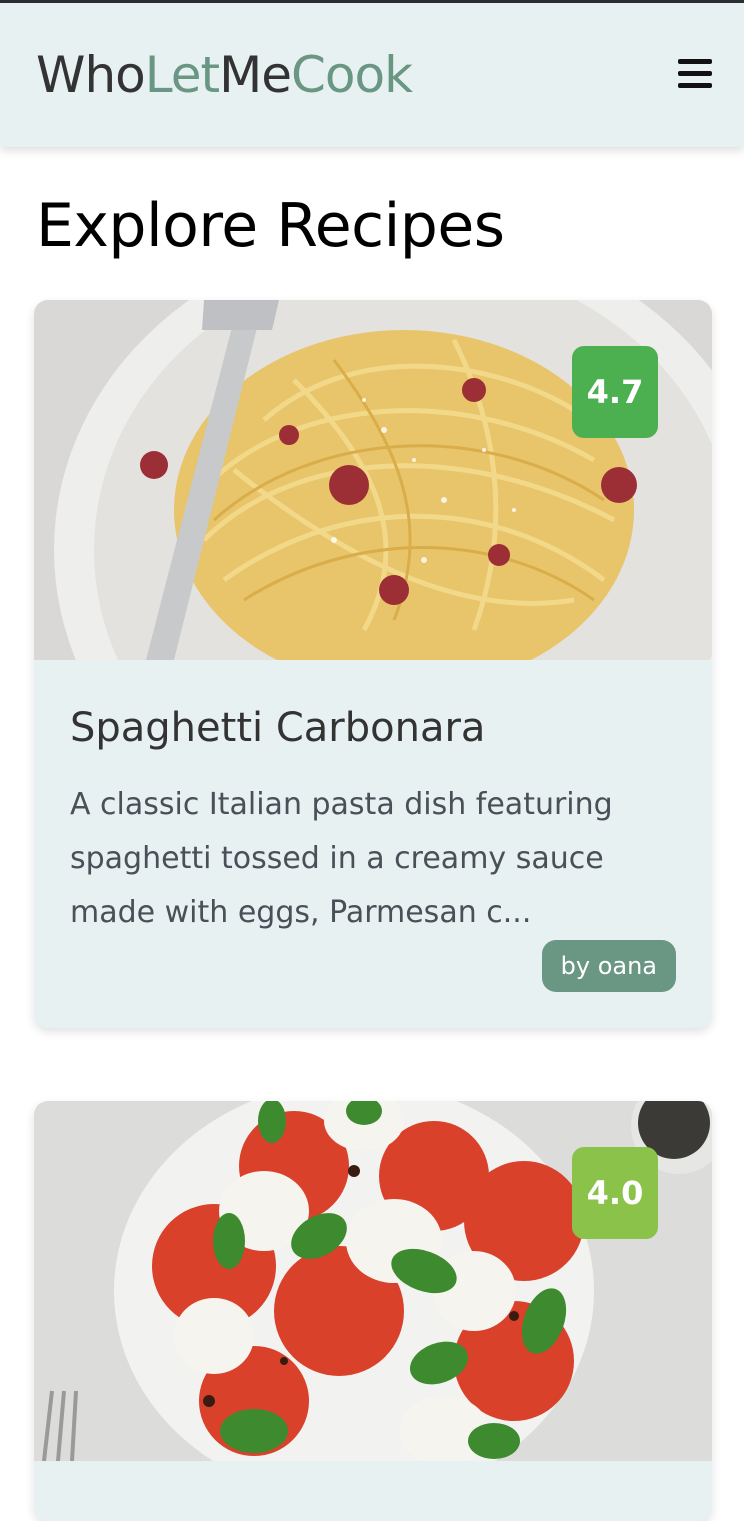 The width and height of the screenshot is (744, 1521). What do you see at coordinates (608, 966) in the screenshot?
I see `author-badge: by oana` at bounding box center [608, 966].